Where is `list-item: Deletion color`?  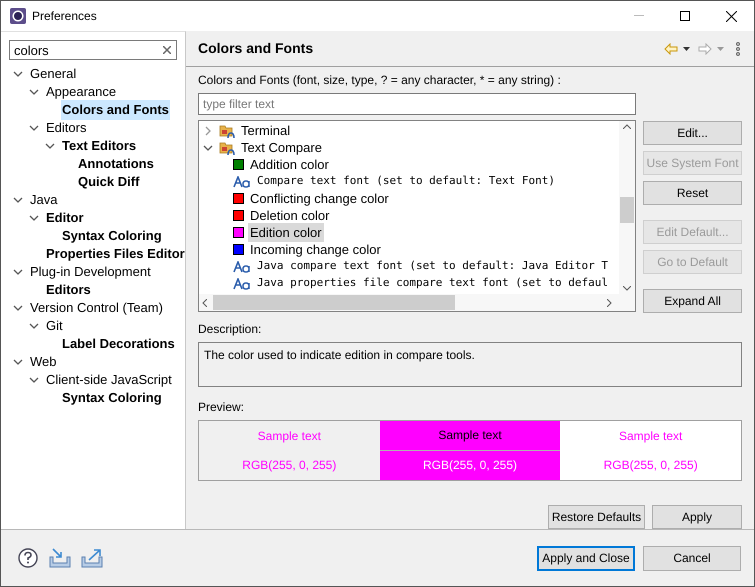 list-item: Deletion color is located at coordinates (290, 216).